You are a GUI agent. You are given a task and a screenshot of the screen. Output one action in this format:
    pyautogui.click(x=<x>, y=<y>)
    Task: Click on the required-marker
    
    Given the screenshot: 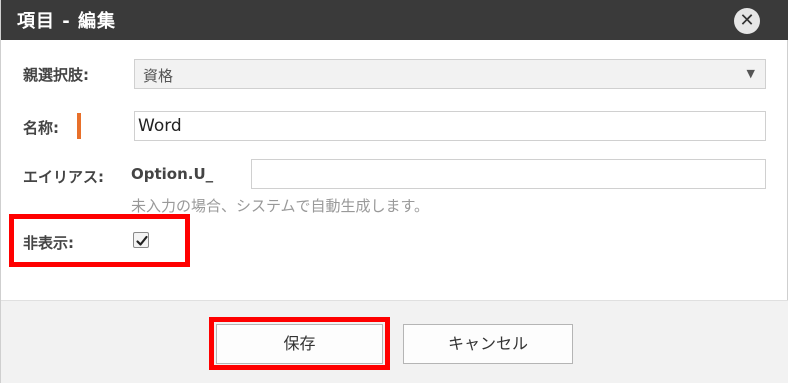 What is the action you would take?
    pyautogui.click(x=79, y=126)
    